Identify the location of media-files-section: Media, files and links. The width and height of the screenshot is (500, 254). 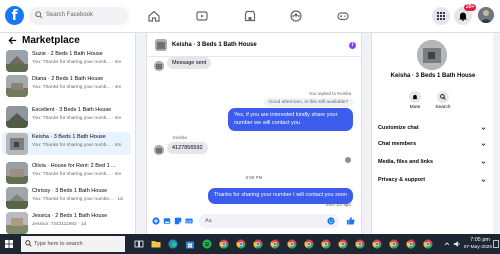
(432, 165).